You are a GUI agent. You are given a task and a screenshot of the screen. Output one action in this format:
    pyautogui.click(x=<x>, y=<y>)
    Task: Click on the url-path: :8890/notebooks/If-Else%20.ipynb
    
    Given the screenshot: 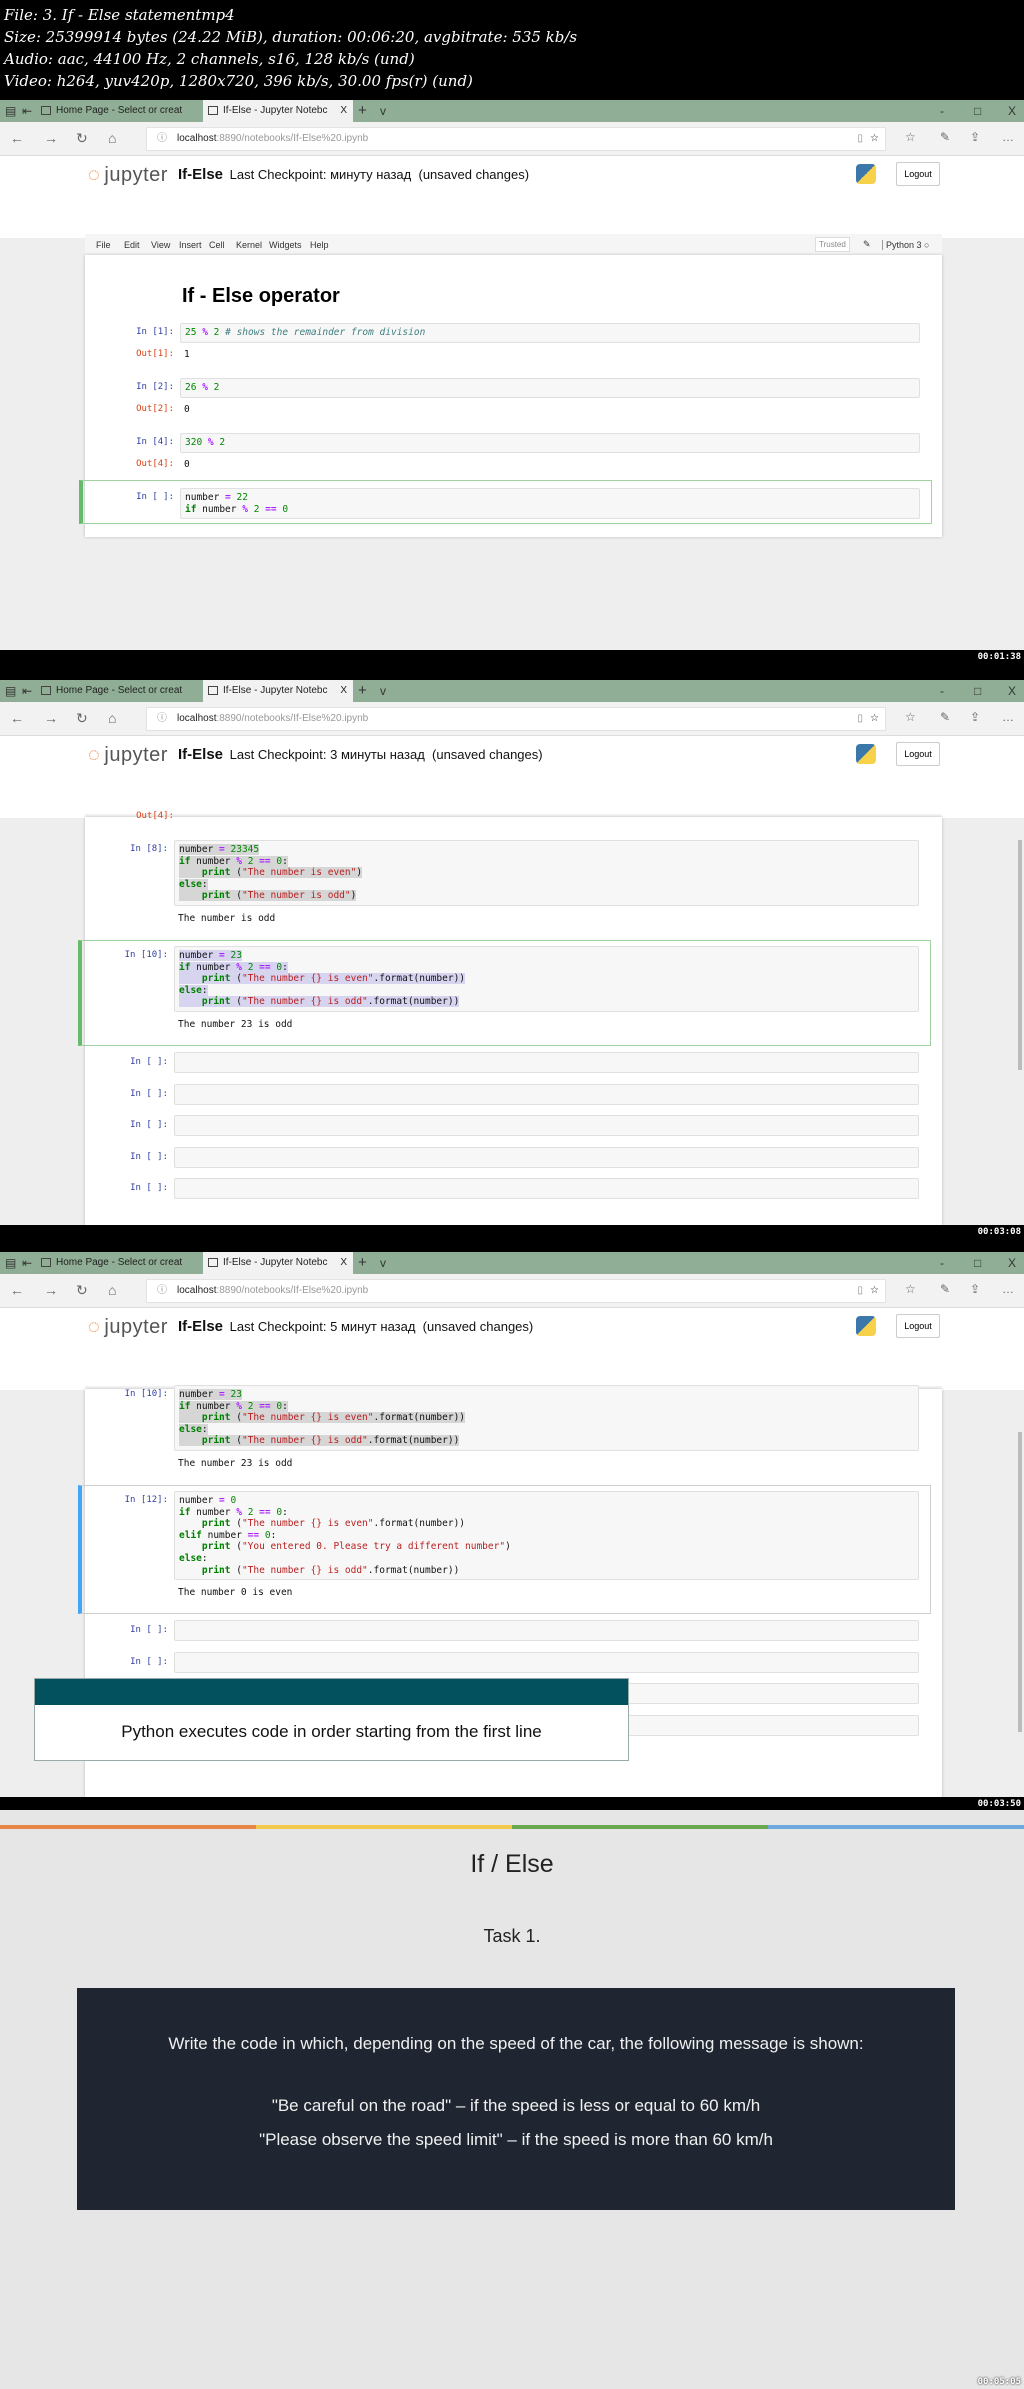 What is the action you would take?
    pyautogui.click(x=292, y=718)
    